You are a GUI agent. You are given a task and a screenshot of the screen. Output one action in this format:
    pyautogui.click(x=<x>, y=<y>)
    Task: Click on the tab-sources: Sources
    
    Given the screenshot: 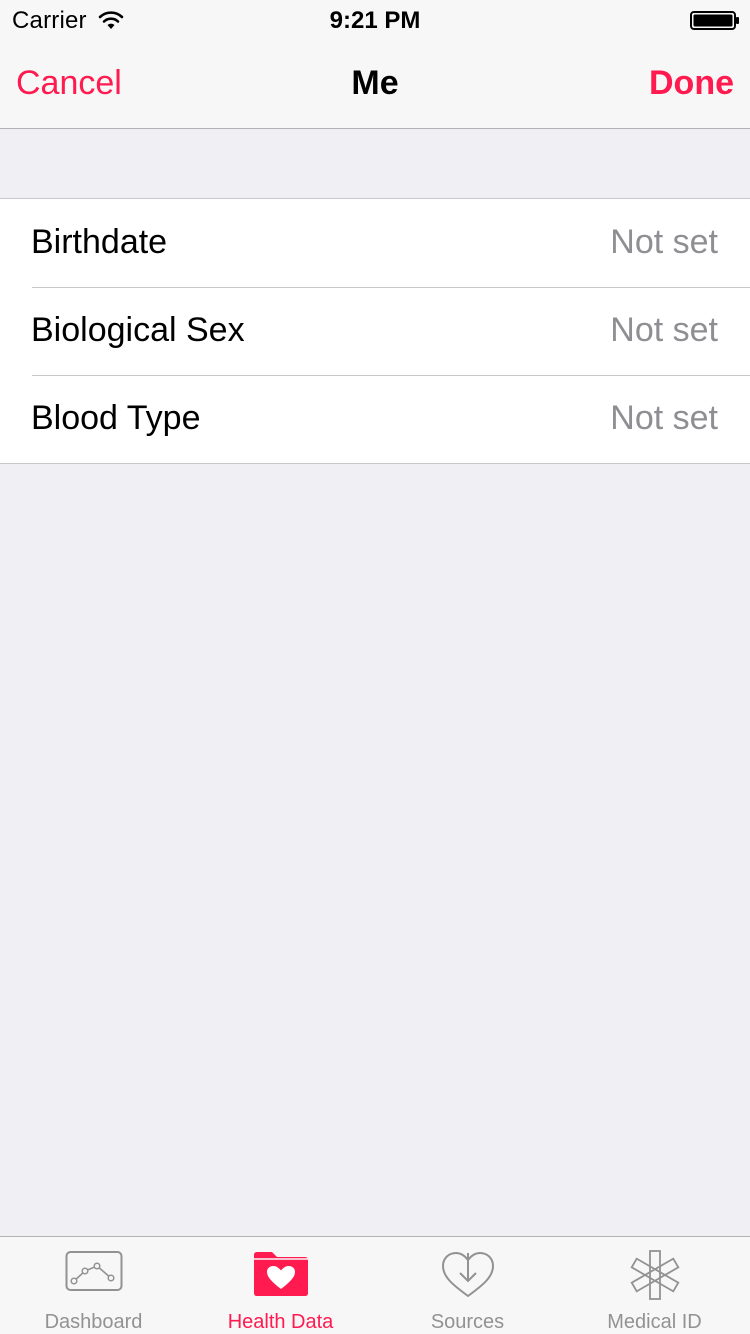 What is the action you would take?
    pyautogui.click(x=467, y=1285)
    